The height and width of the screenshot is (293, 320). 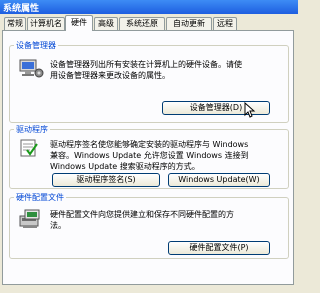 I want to click on device-manager-description-line1: 设备管理器列出所有安装在计算机上的硬件设备。请使, so click(x=146, y=64).